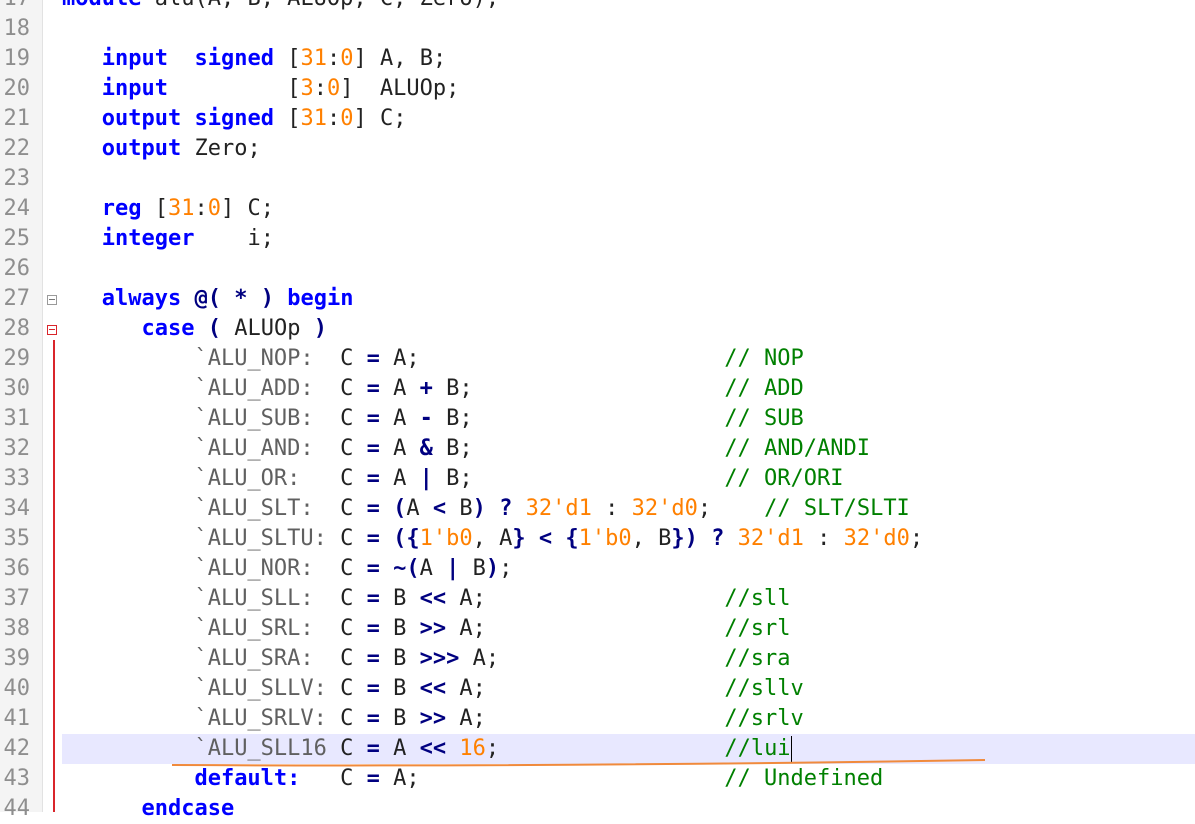 The height and width of the screenshot is (824, 1195). What do you see at coordinates (597, 119) in the screenshot?
I see `code-line: 21 output signed [31:0] C;` at bounding box center [597, 119].